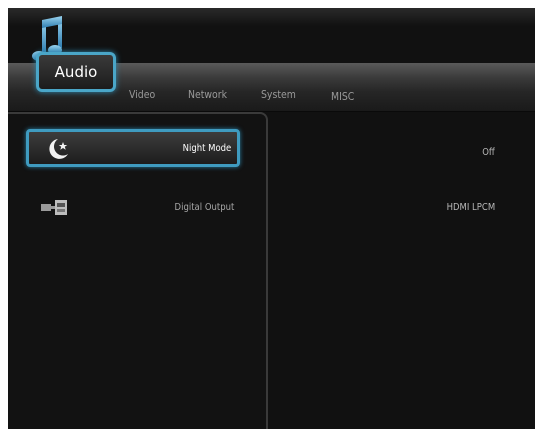  Describe the element at coordinates (204, 207) in the screenshot. I see `setting-label: Digital Output` at that location.